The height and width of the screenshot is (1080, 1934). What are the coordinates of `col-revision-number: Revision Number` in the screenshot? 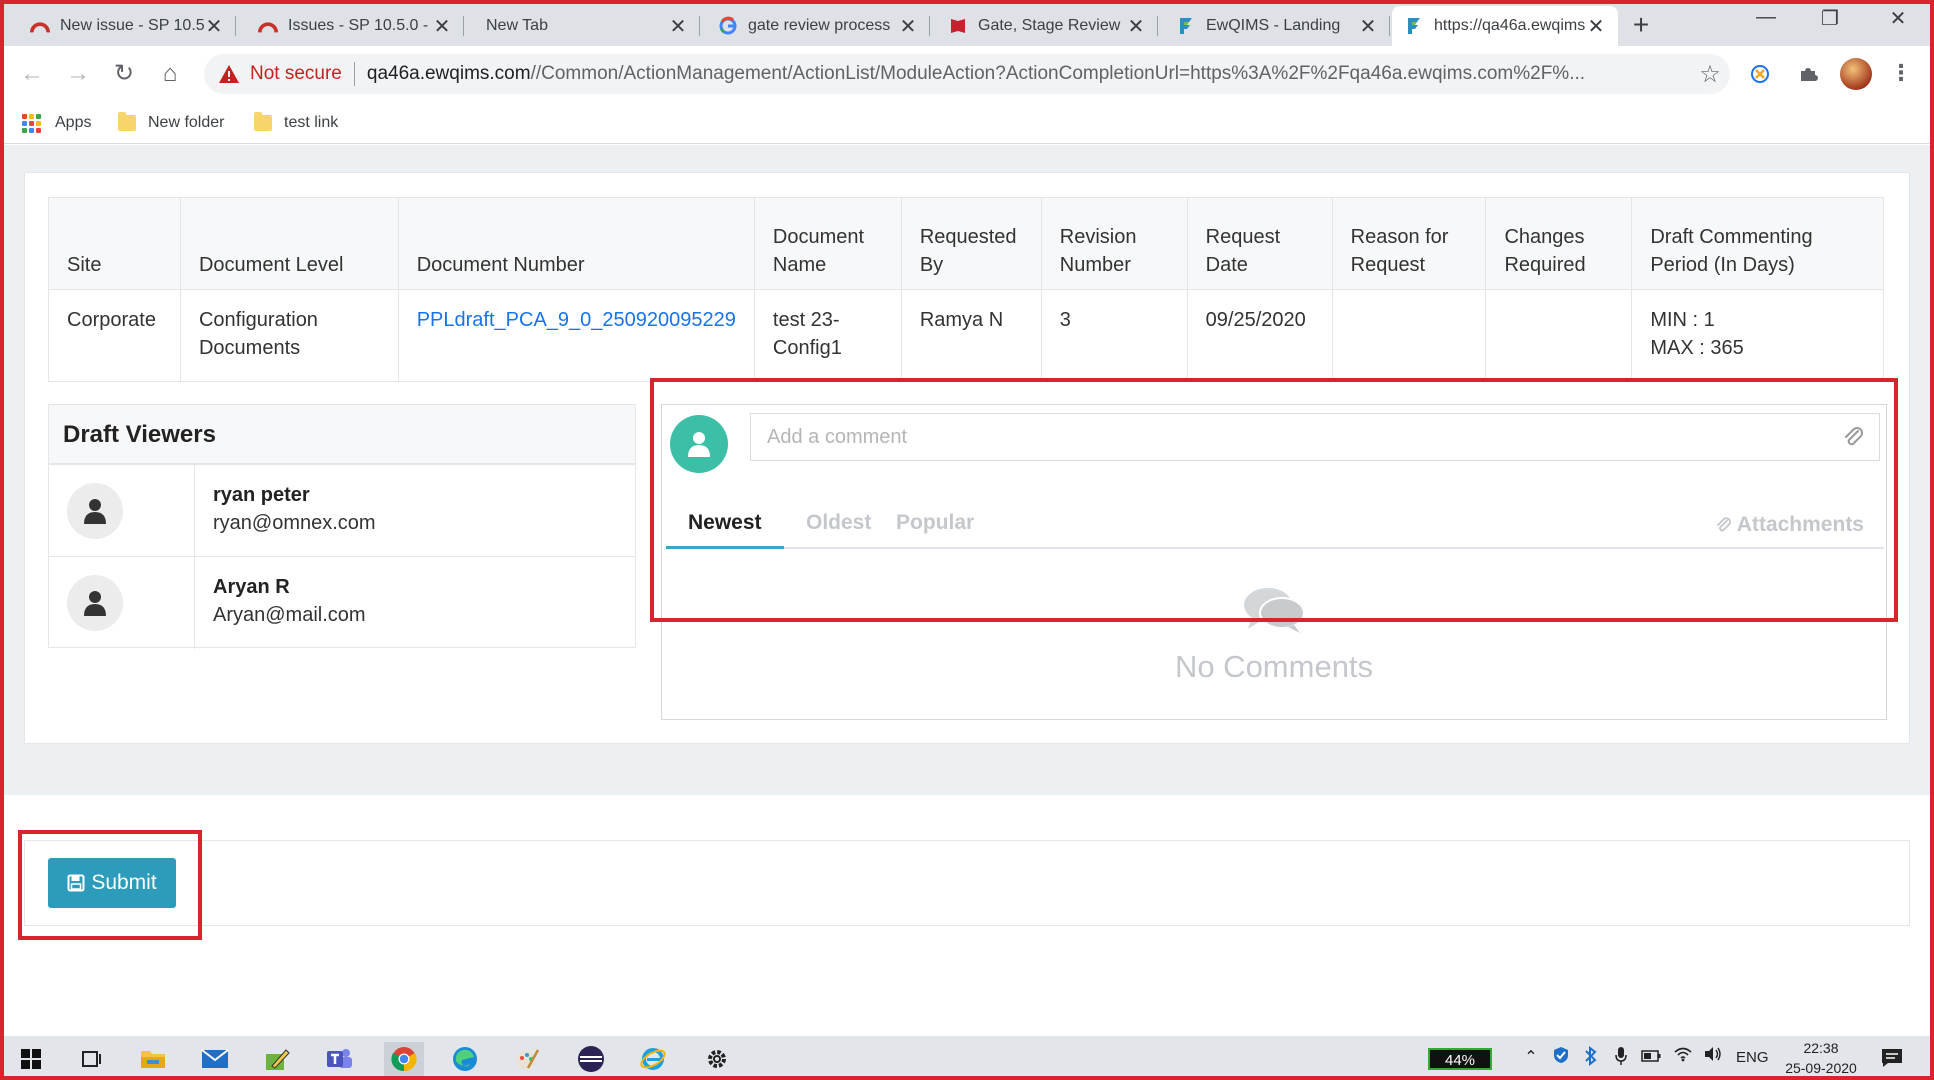 It's located at (1114, 243).